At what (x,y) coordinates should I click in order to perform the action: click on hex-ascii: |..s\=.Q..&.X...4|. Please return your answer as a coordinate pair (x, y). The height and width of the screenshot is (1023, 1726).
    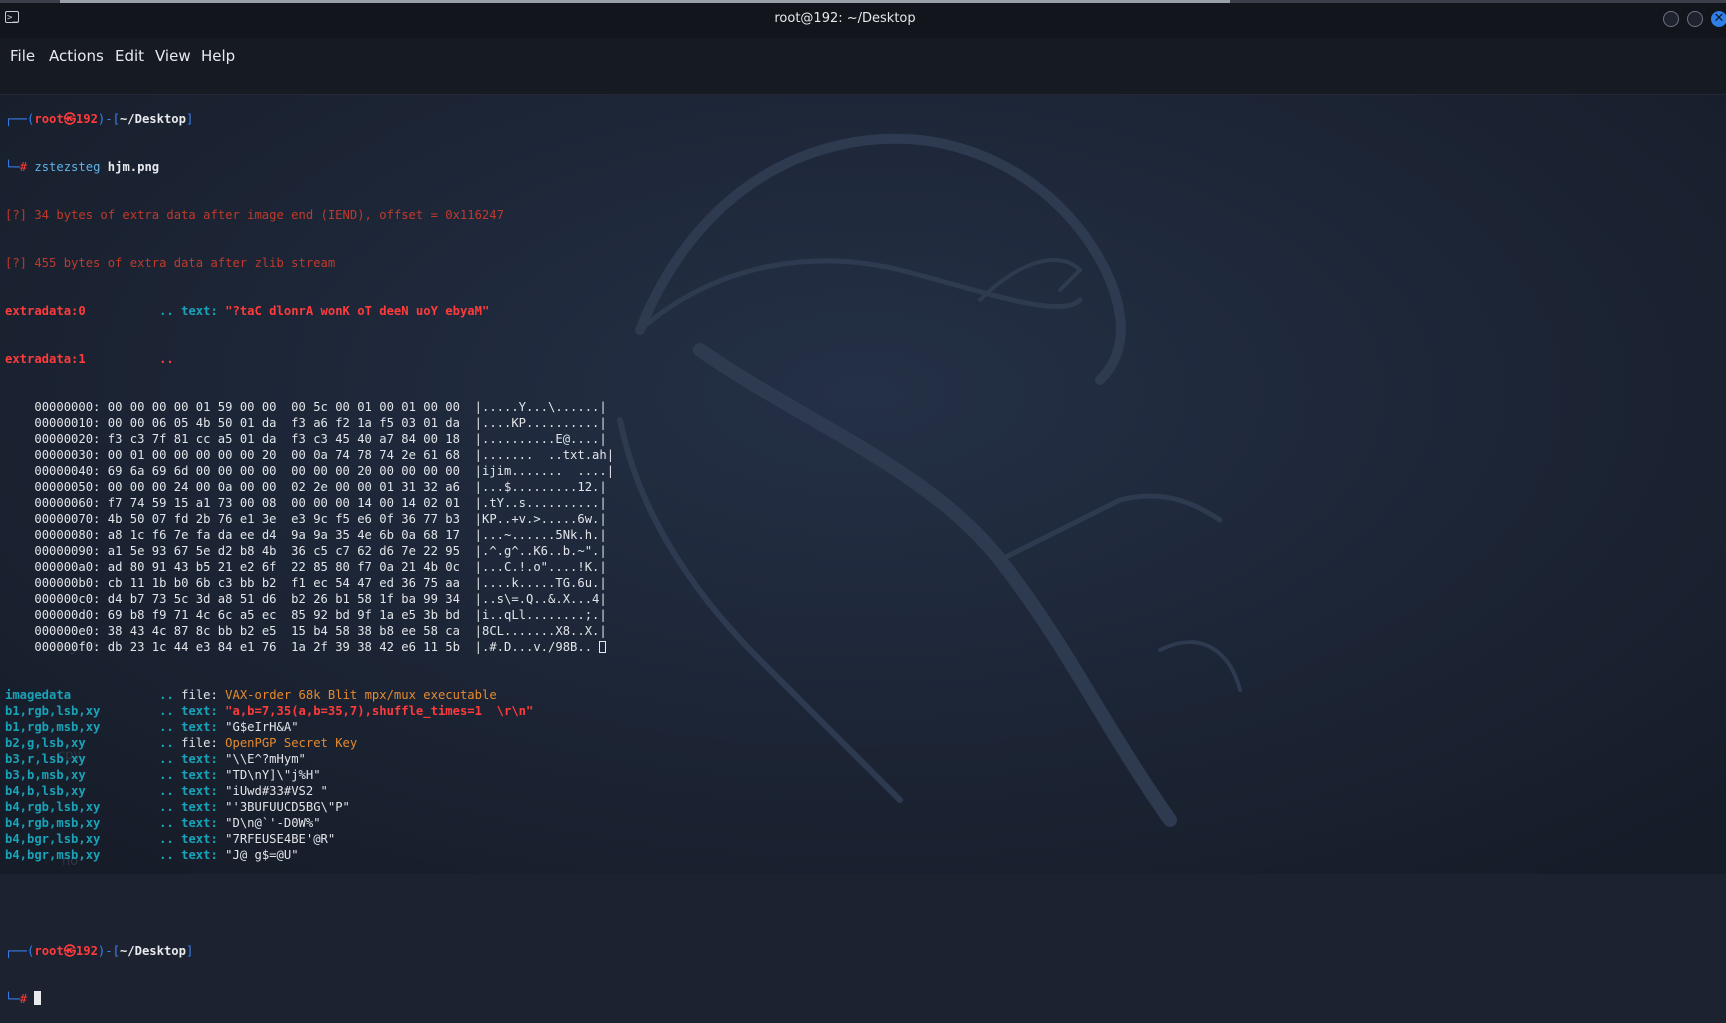
    Looking at the image, I should click on (540, 599).